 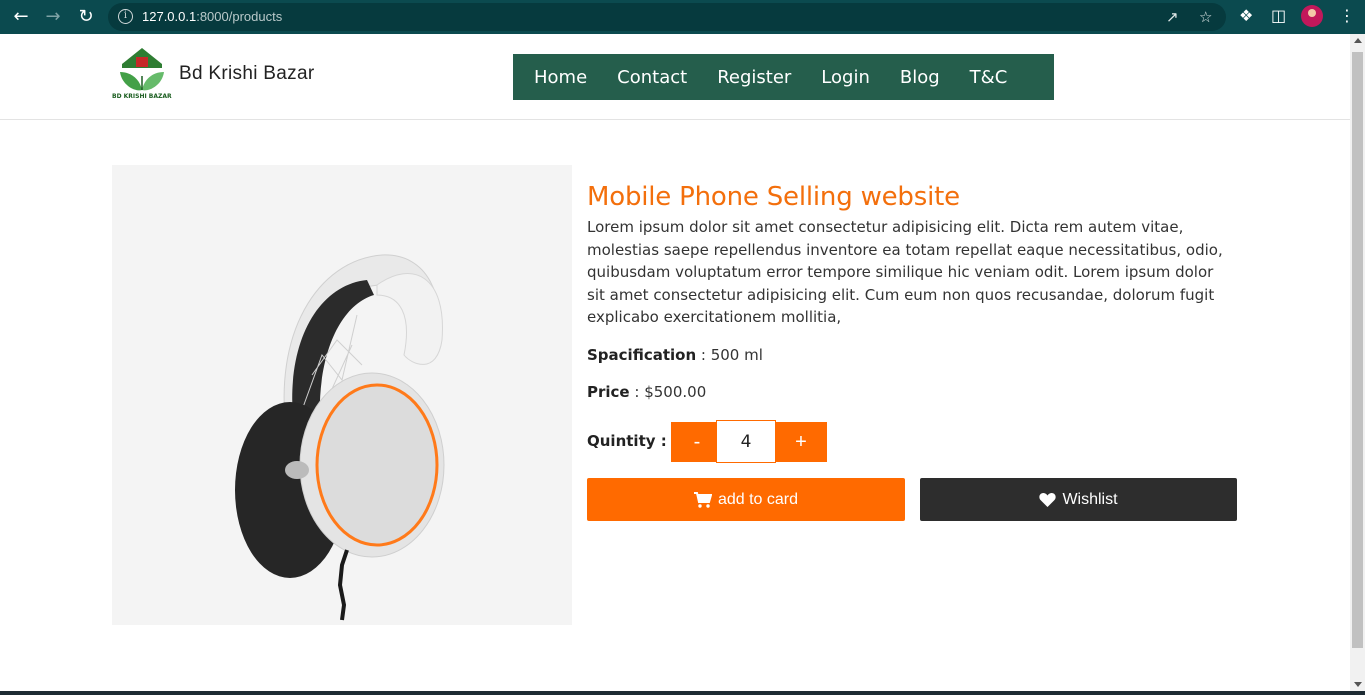 I want to click on forward-arrow-icon: →, so click(x=53, y=17).